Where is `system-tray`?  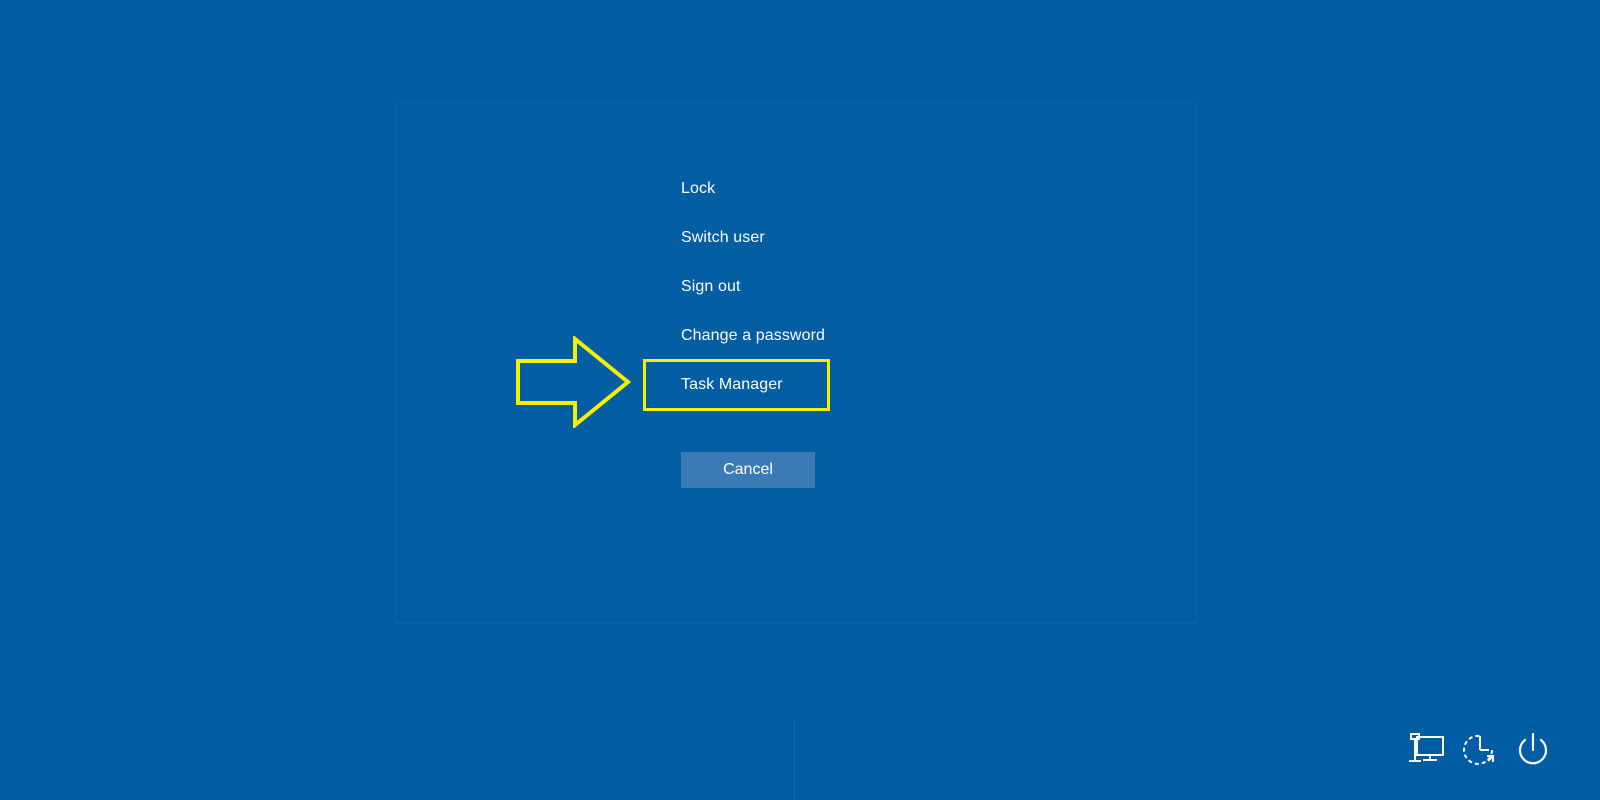 system-tray is located at coordinates (1495, 751).